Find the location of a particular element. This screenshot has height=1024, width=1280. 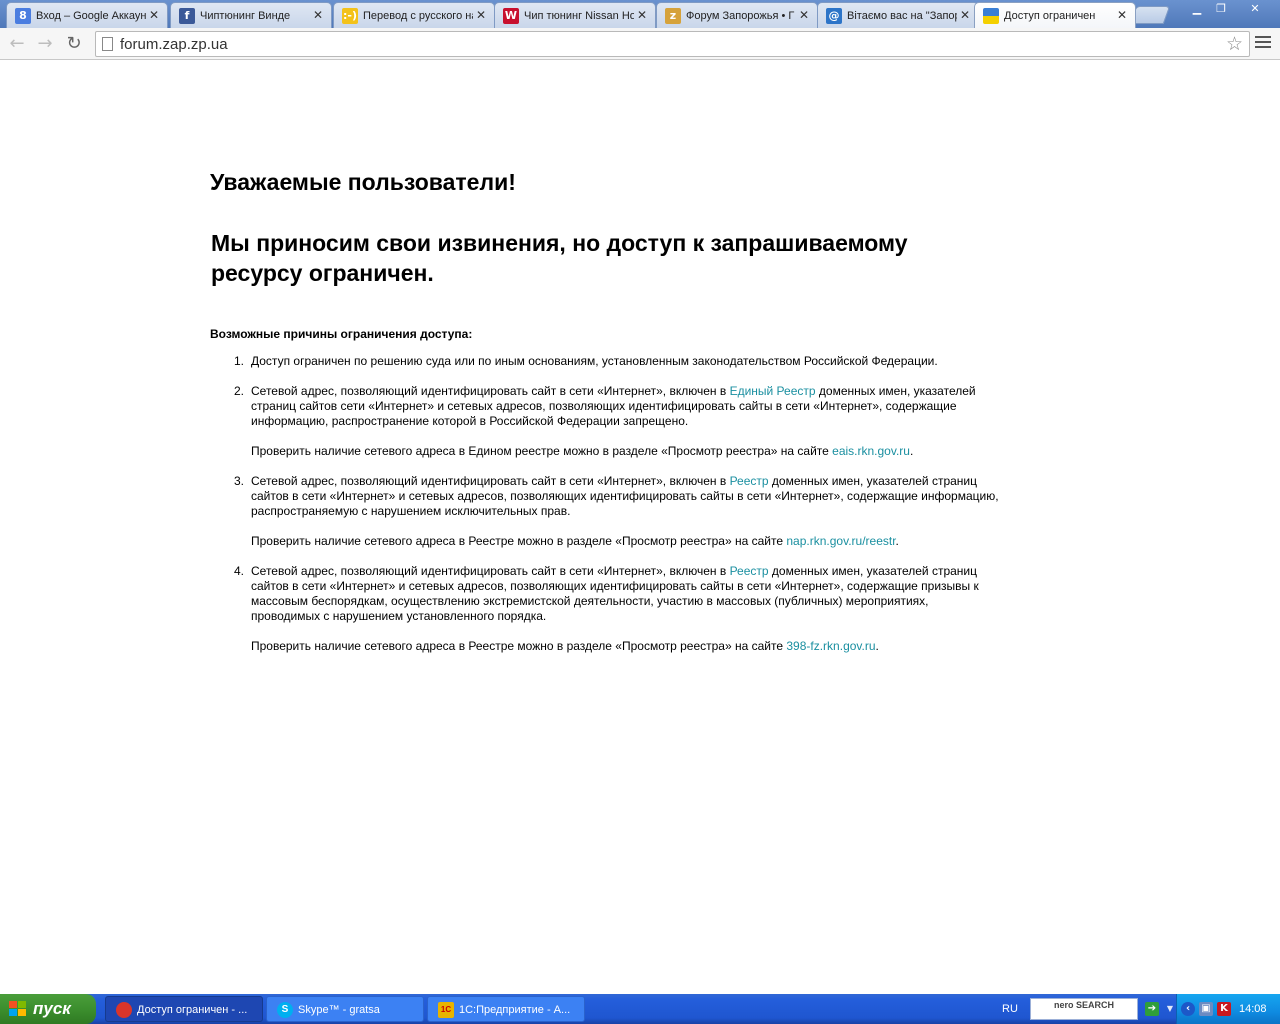

nap-link: nap.rkn.gov.ru/reestr is located at coordinates (840, 541).